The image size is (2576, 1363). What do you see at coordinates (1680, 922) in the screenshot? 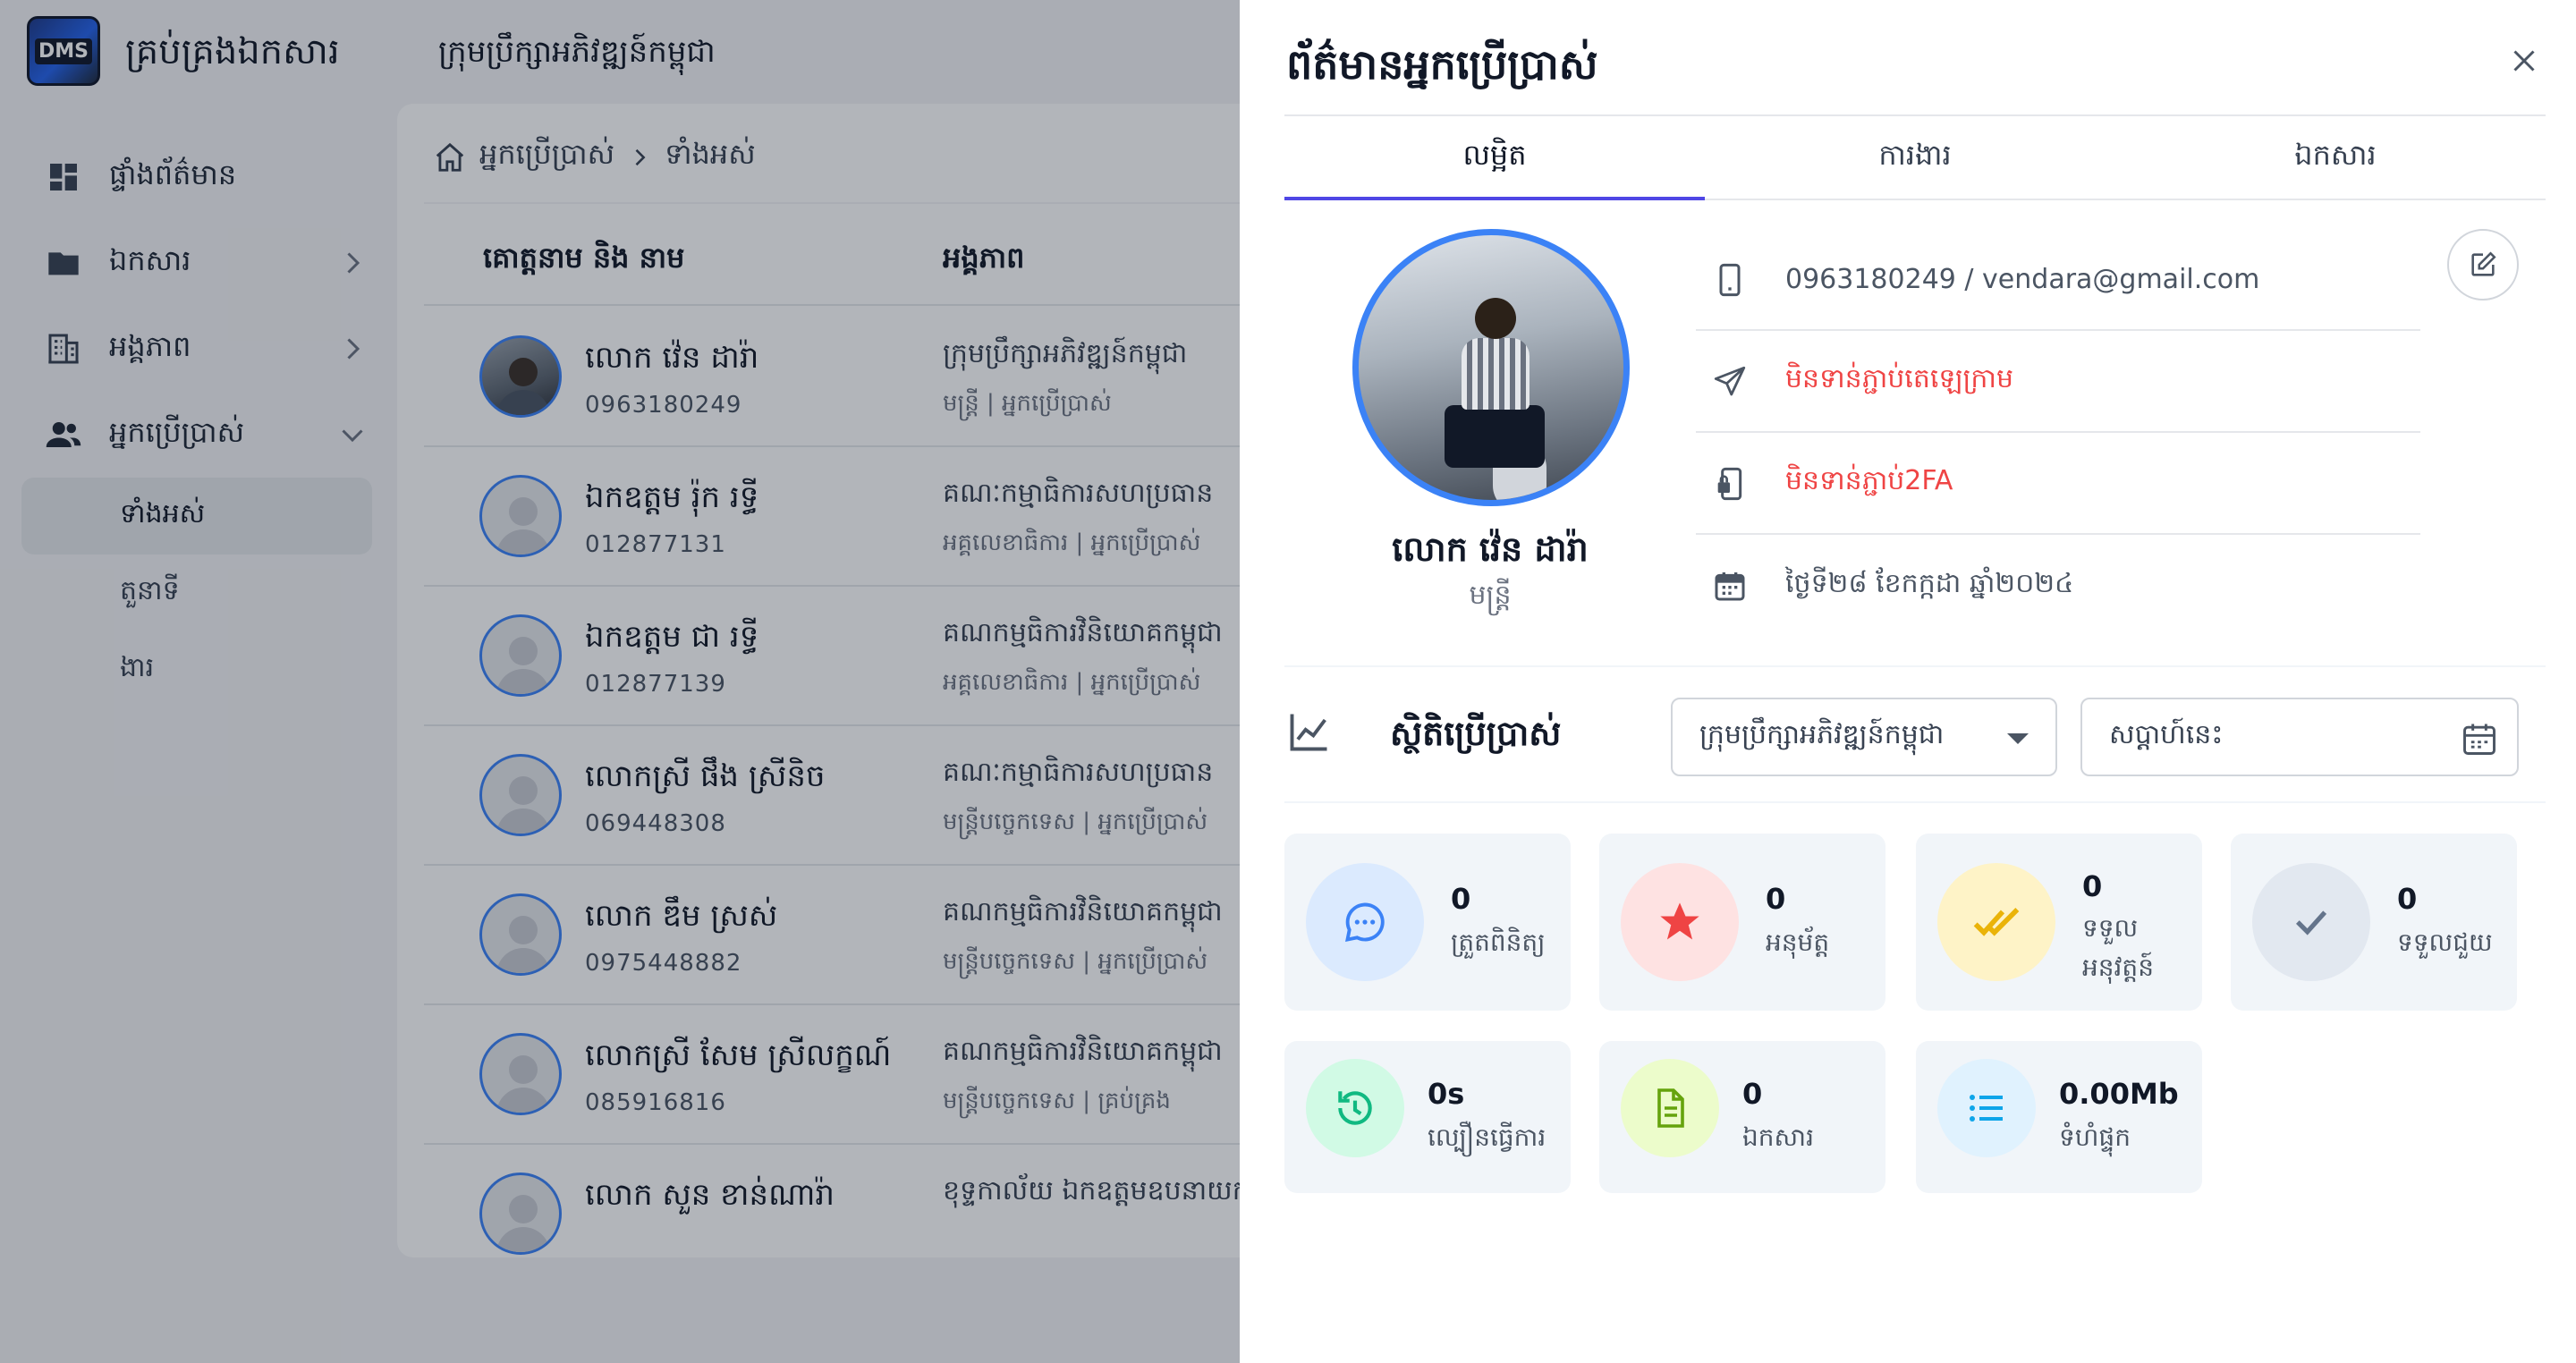
I see `star-icon` at bounding box center [1680, 922].